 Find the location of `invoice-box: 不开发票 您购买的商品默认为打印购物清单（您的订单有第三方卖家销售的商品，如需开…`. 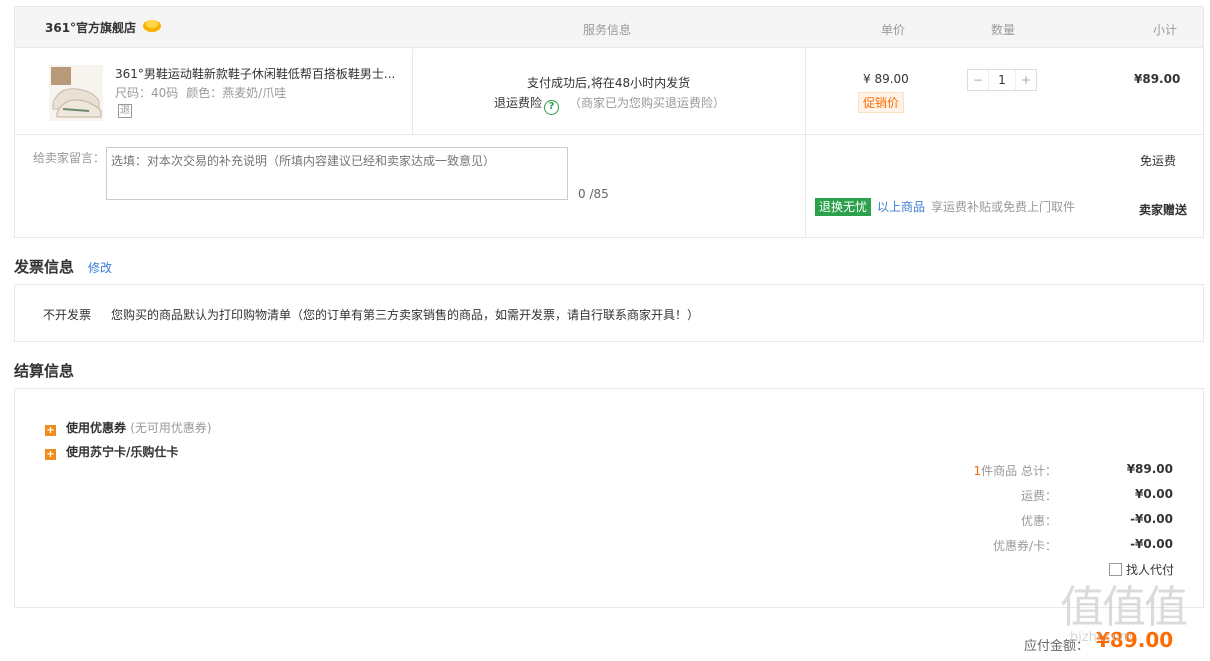

invoice-box: 不开发票 您购买的商品默认为打印购物清单（您的订单有第三方卖家销售的商品，如需开… is located at coordinates (609, 313).